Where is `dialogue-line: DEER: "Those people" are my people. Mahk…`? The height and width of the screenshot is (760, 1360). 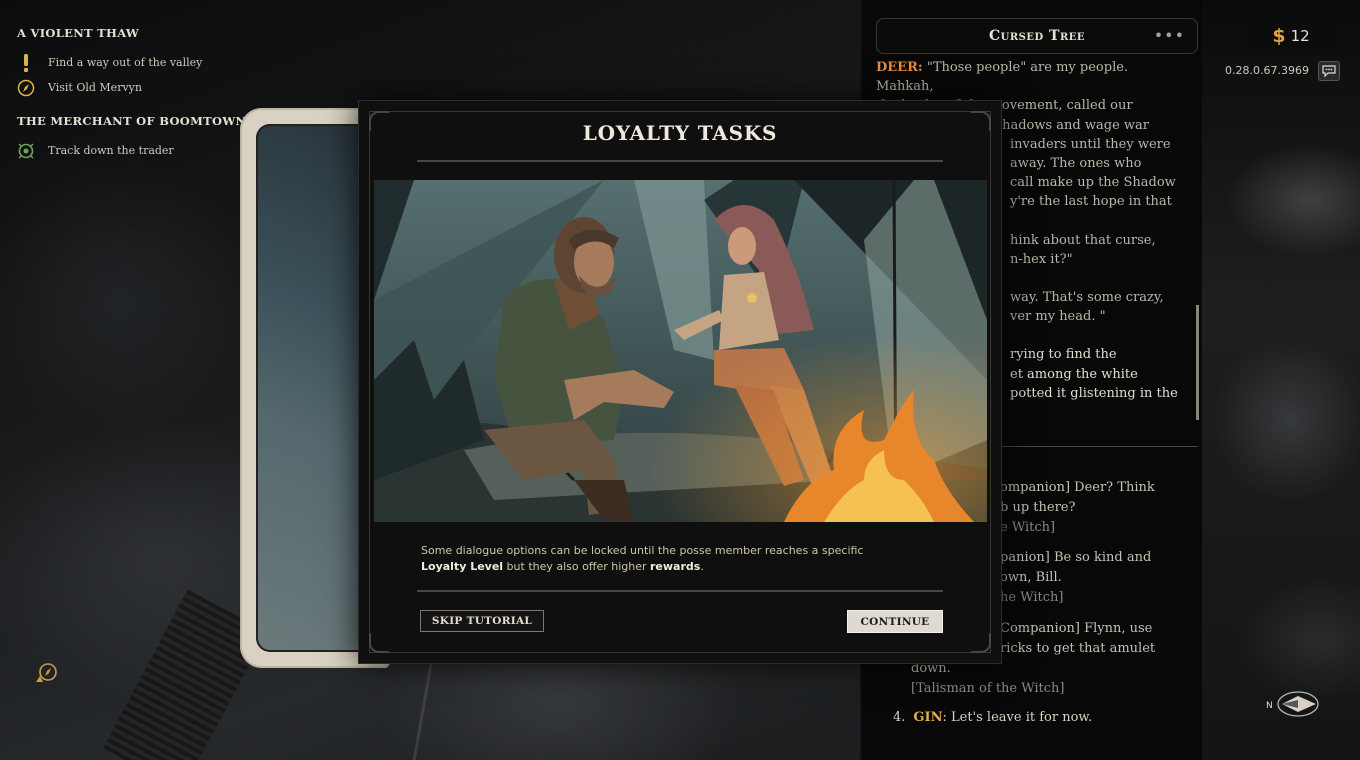 dialogue-line: DEER: "Those people" are my people. Mahk… is located at coordinates (1029, 77).